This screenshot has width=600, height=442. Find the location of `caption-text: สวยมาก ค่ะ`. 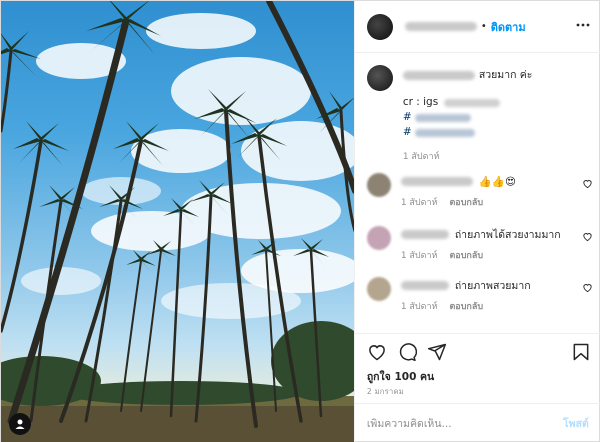

caption-text: สวยมาก ค่ะ is located at coordinates (505, 74).